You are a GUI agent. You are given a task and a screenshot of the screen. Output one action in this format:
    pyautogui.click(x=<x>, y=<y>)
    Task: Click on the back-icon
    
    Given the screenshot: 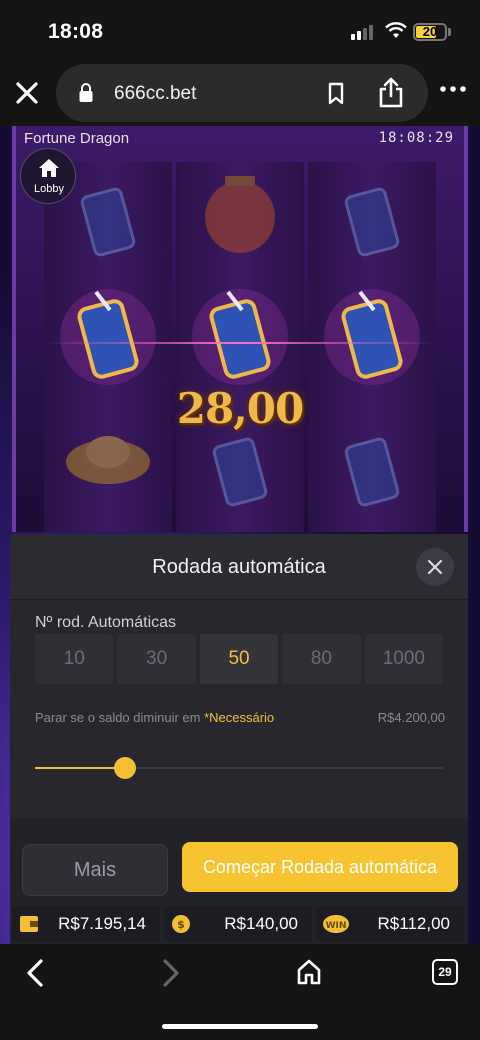 What is the action you would take?
    pyautogui.click(x=35, y=973)
    